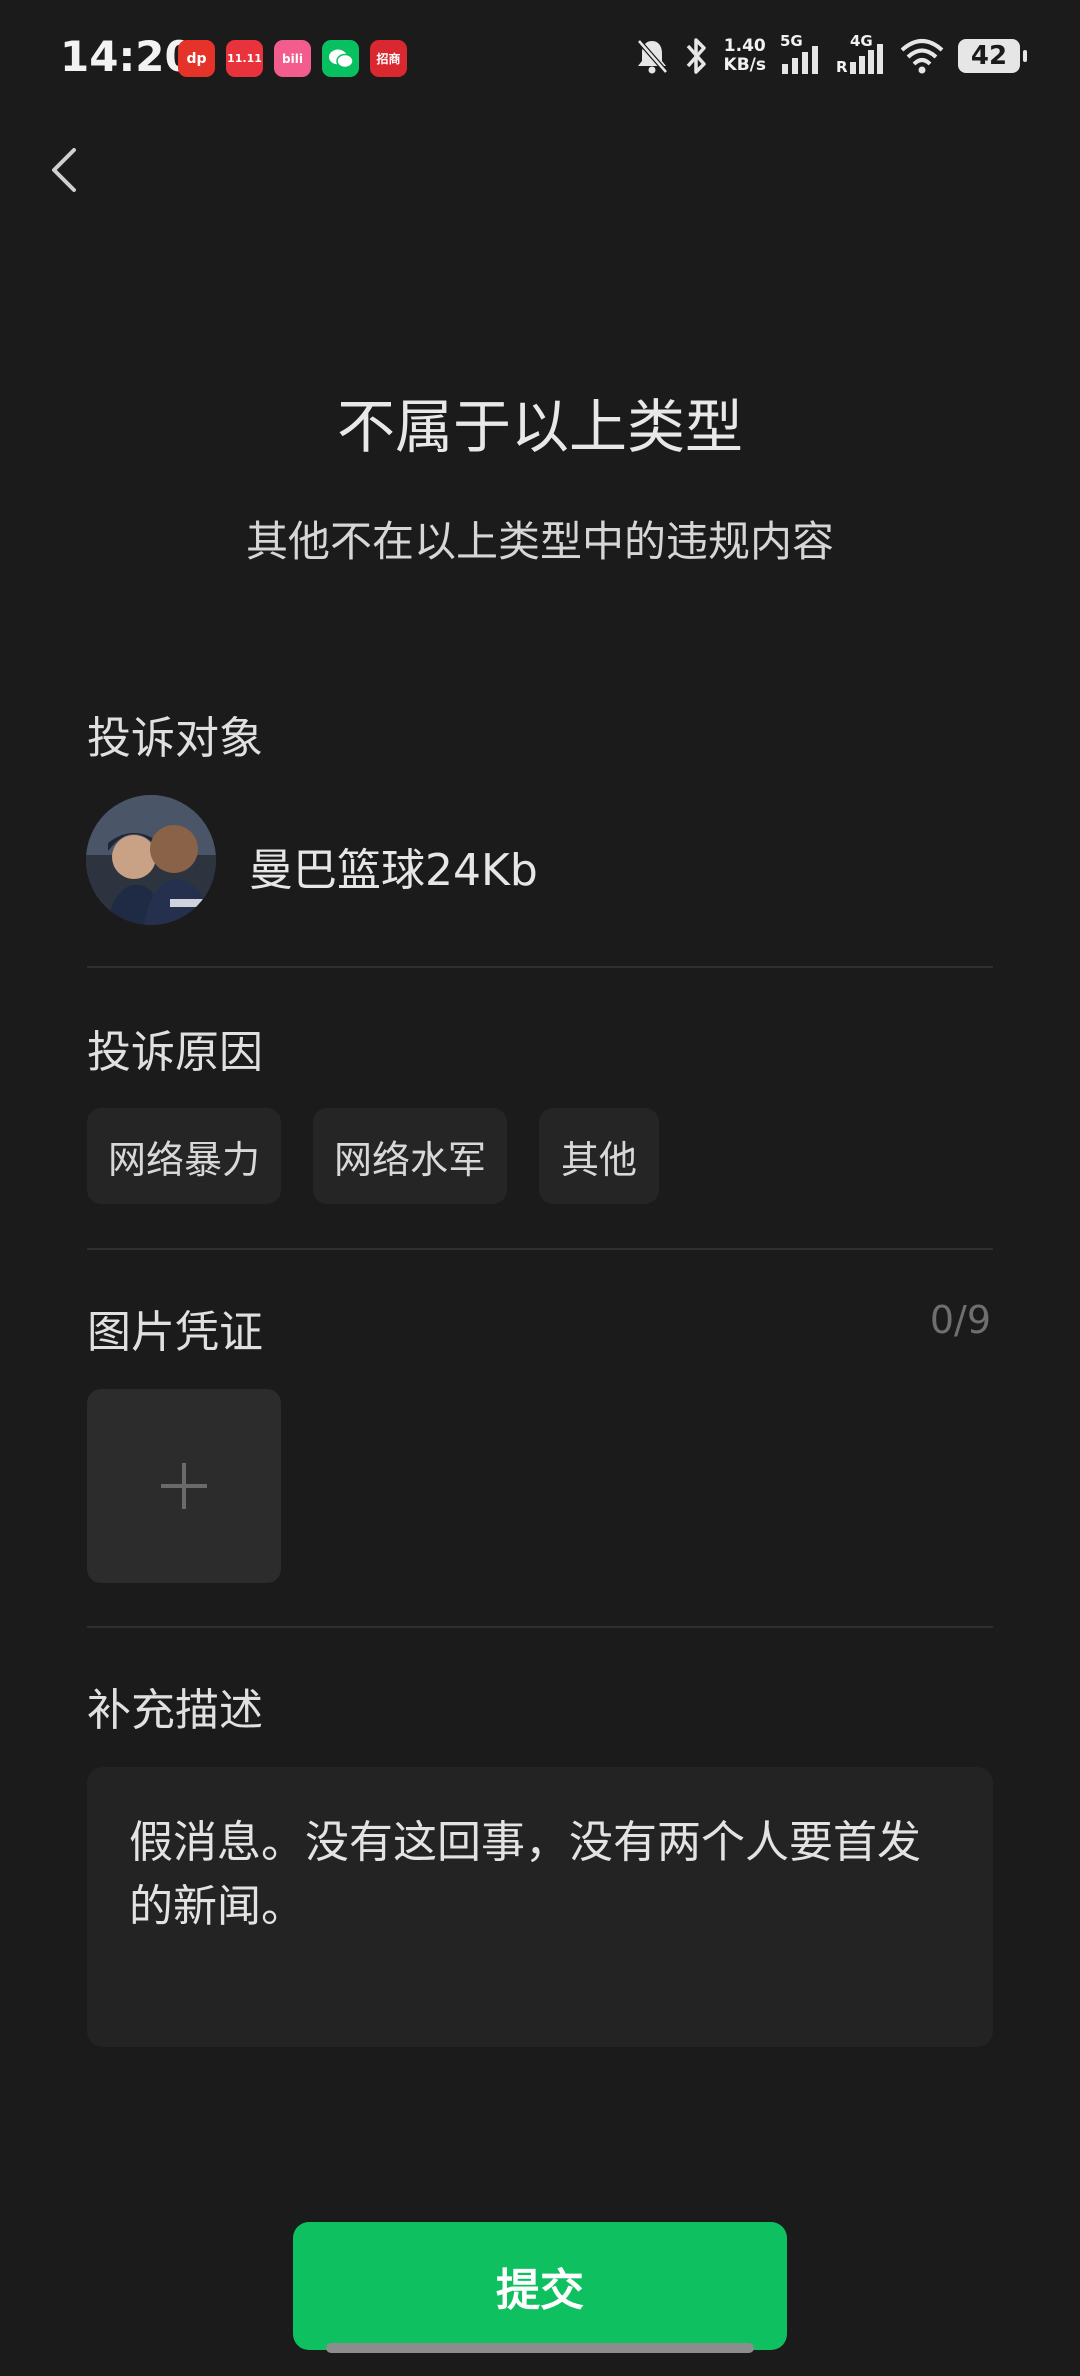  What do you see at coordinates (830, 54) in the screenshot?
I see `status-indicators: 1.40 KB/s 5G 4G R 42` at bounding box center [830, 54].